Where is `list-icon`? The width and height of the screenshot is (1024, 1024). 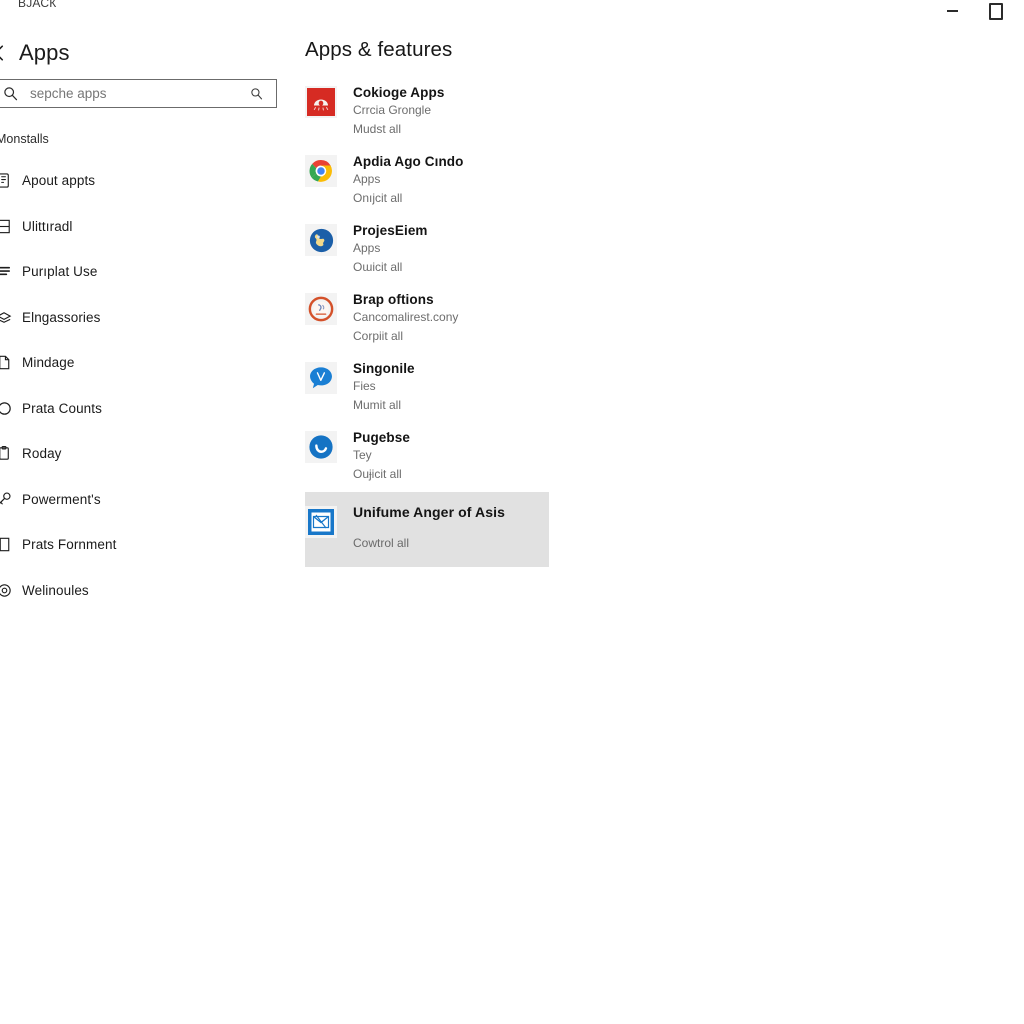 list-icon is located at coordinates (5, 226).